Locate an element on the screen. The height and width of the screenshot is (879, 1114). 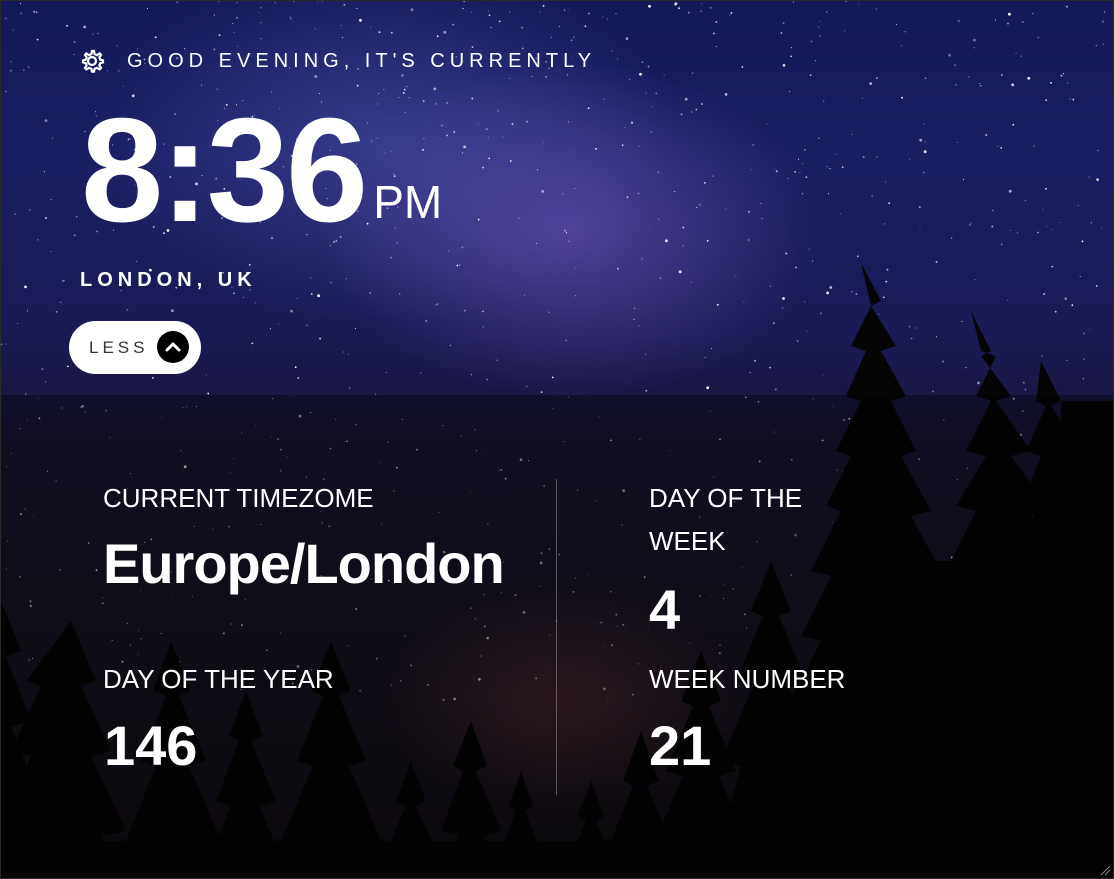
week-number-label: WEEK NUMBER is located at coordinates (747, 679).